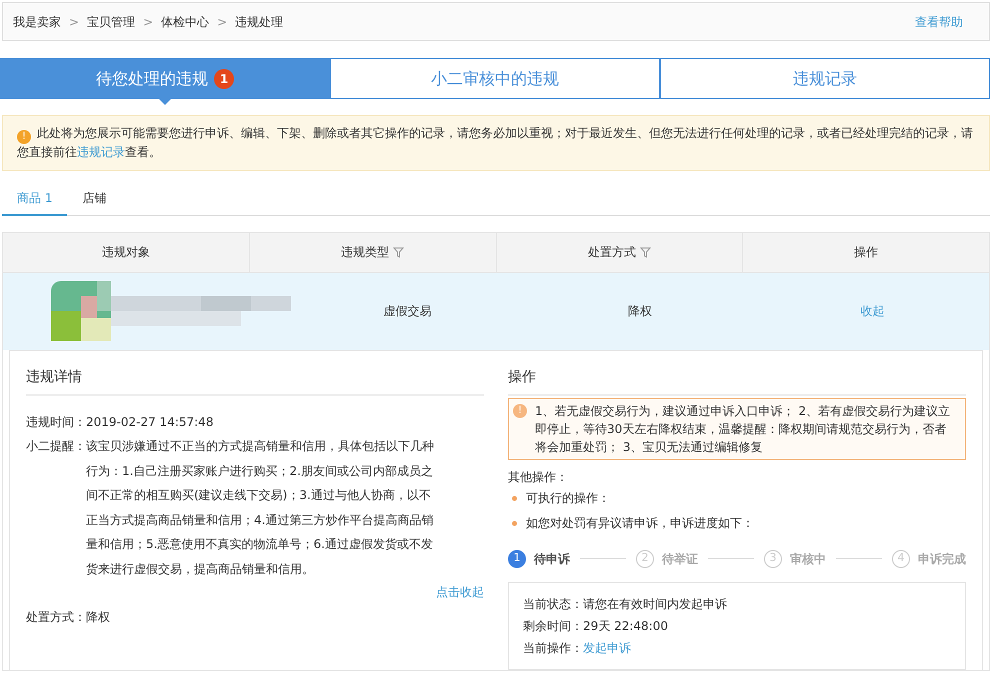  What do you see at coordinates (185, 21) in the screenshot?
I see `breadcrumb-item: 体检中心` at bounding box center [185, 21].